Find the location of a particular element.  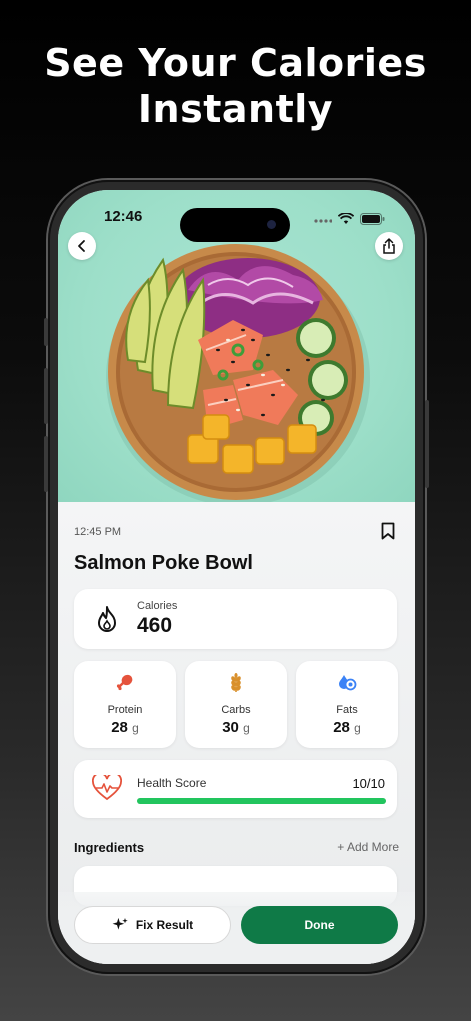

protein-label: Protein is located at coordinates (125, 710).